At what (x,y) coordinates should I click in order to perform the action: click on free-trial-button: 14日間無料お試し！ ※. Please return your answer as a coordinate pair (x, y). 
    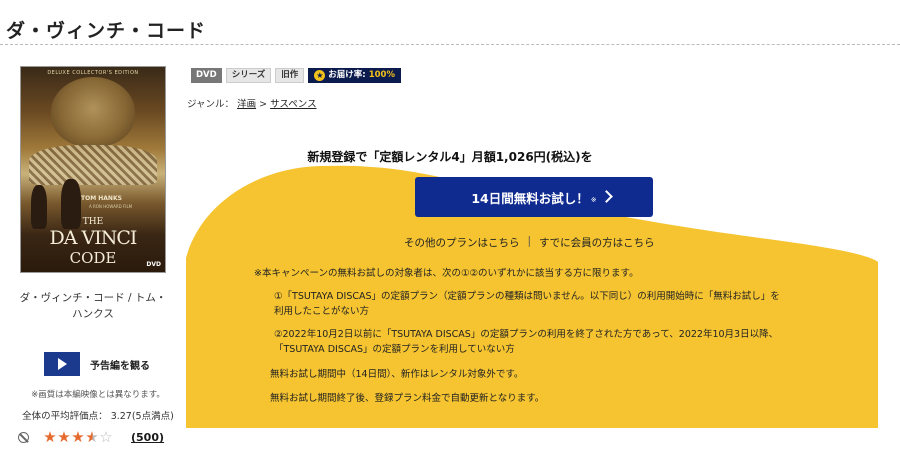
    Looking at the image, I should click on (534, 197).